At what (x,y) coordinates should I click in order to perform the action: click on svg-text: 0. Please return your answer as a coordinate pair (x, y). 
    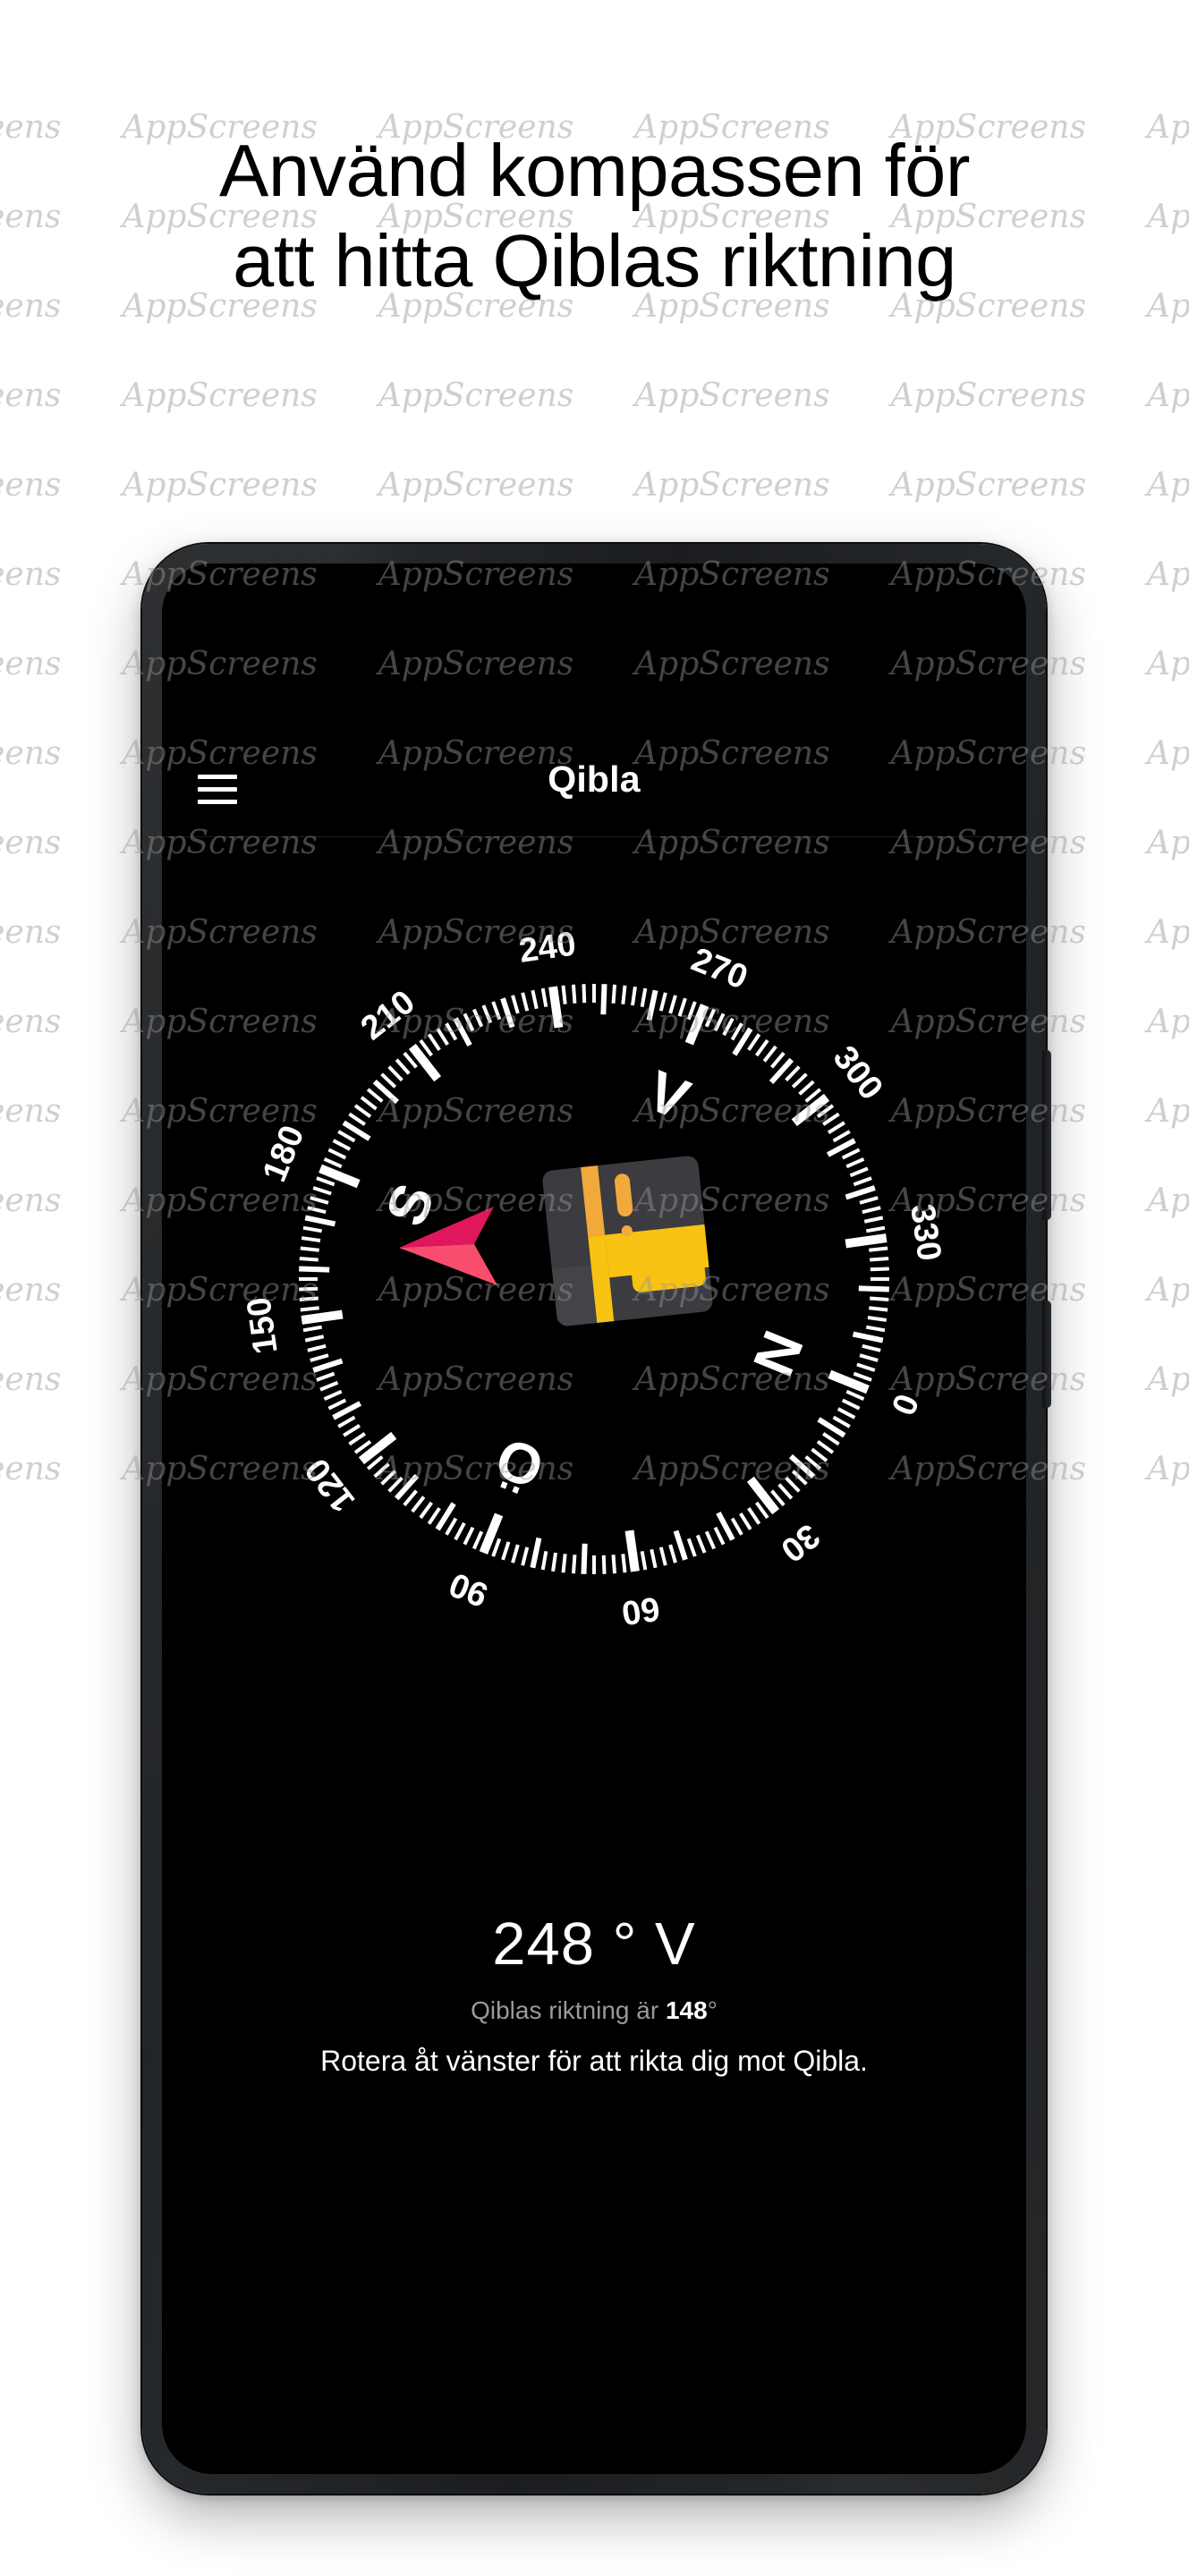
    Looking at the image, I should click on (904, 1403).